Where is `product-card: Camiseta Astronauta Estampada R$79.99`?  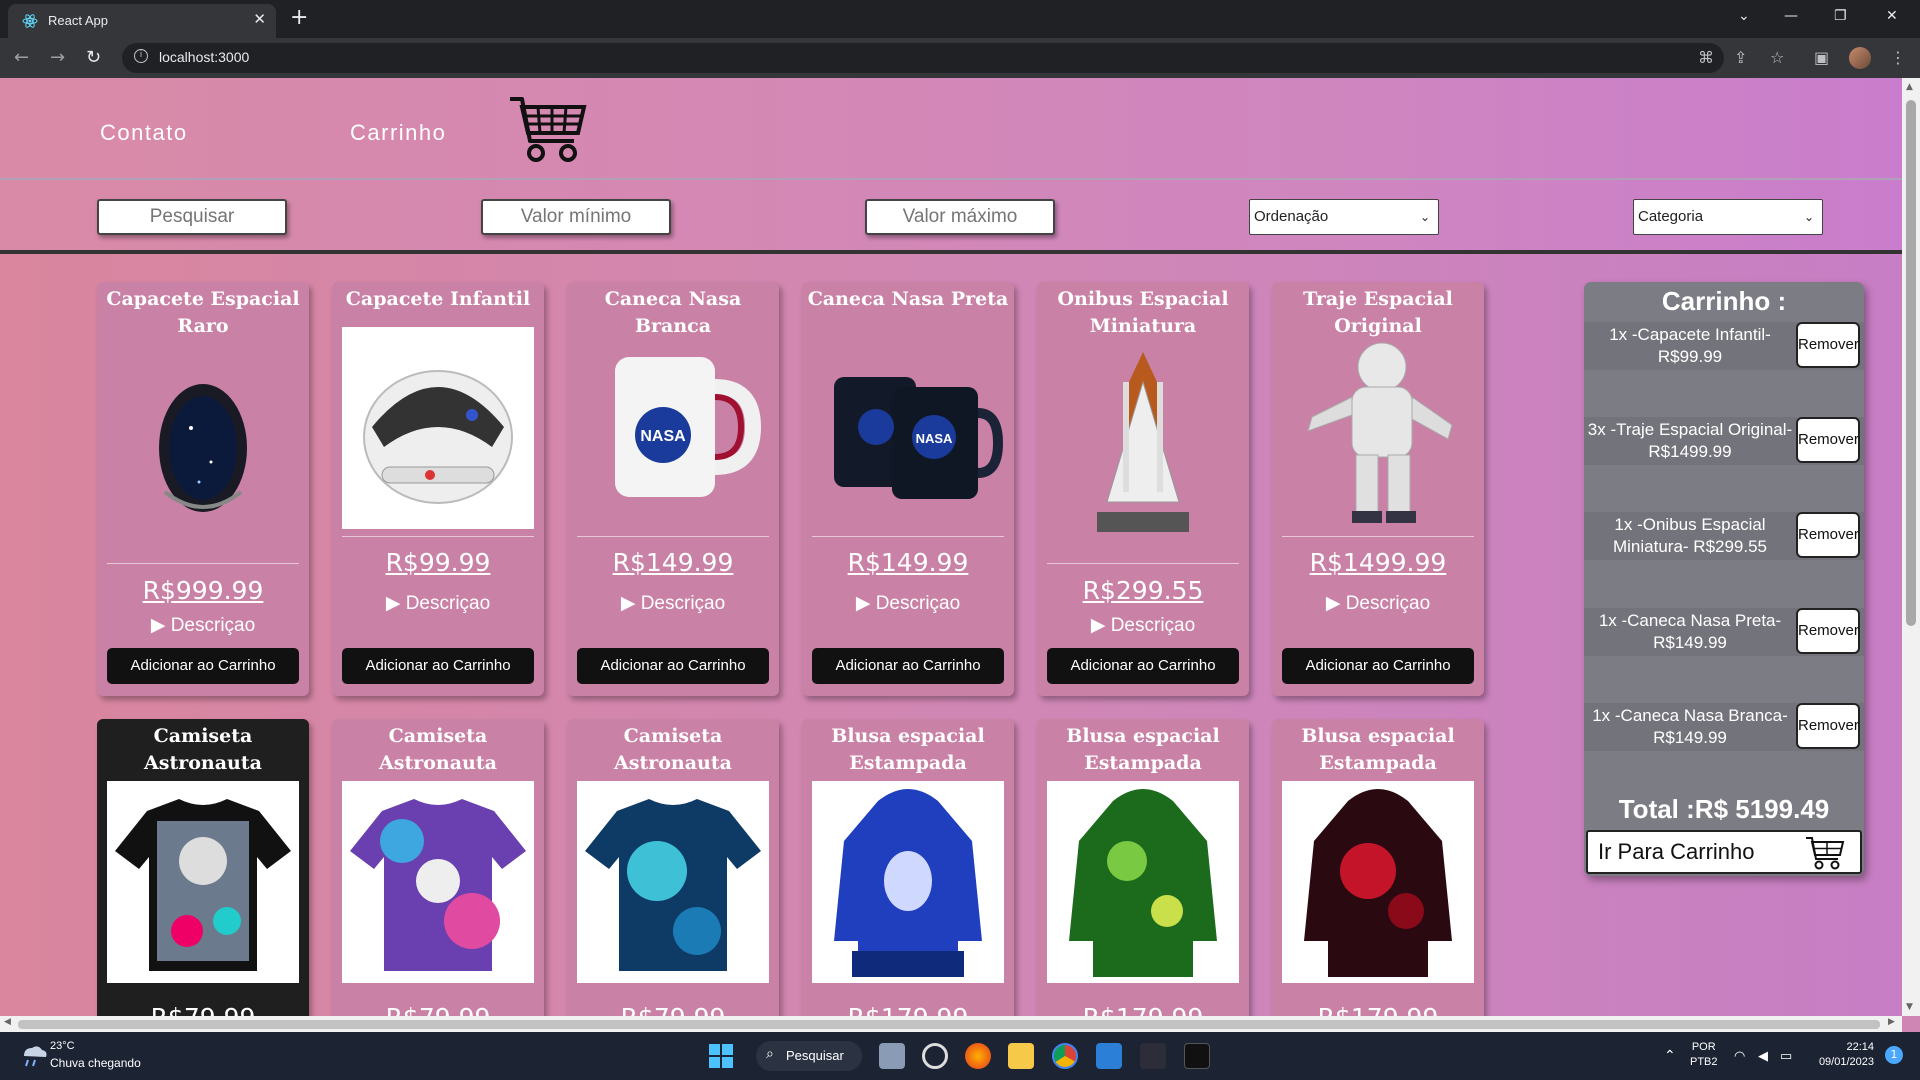 product-card: Camiseta Astronauta Estampada R$79.99 is located at coordinates (673, 867).